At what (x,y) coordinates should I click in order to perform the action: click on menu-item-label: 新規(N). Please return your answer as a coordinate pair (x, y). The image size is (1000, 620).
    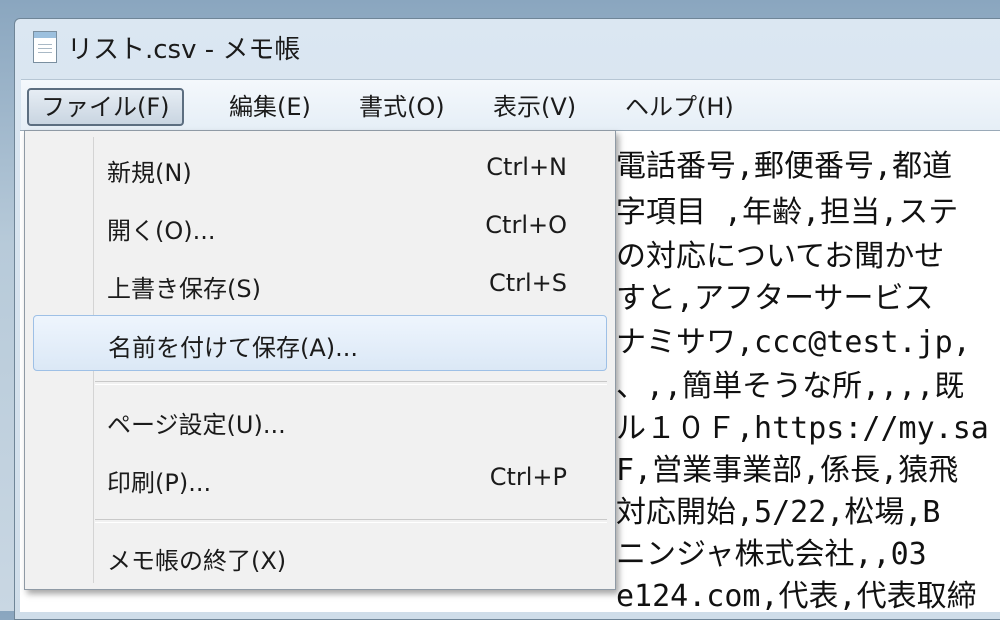
    Looking at the image, I should click on (149, 173).